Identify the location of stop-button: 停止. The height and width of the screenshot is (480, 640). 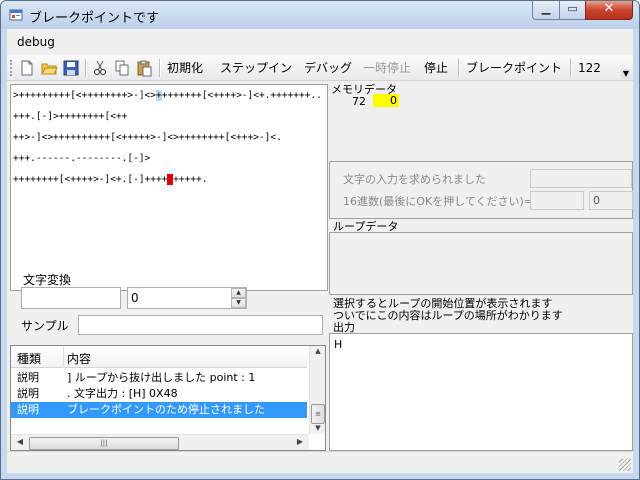
(436, 68).